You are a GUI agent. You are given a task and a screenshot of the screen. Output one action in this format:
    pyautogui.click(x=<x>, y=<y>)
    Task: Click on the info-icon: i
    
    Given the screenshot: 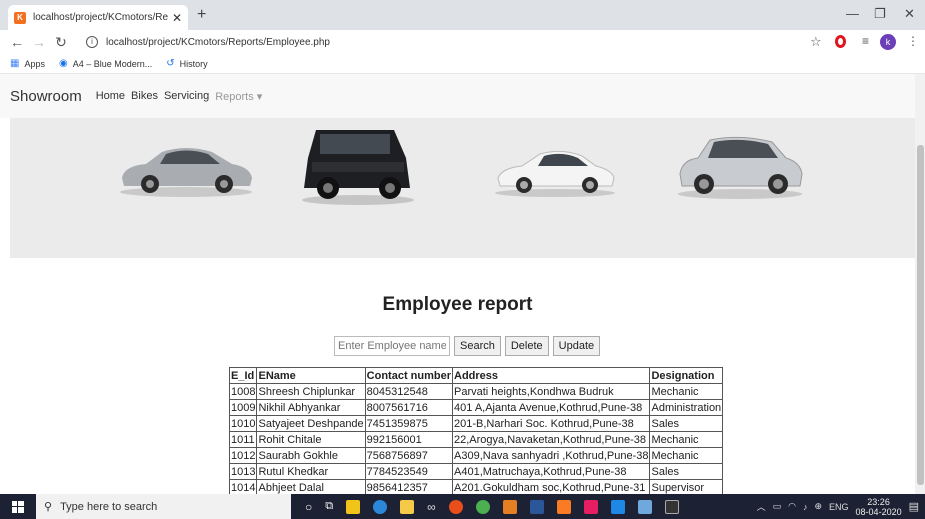 What is the action you would take?
    pyautogui.click(x=92, y=42)
    